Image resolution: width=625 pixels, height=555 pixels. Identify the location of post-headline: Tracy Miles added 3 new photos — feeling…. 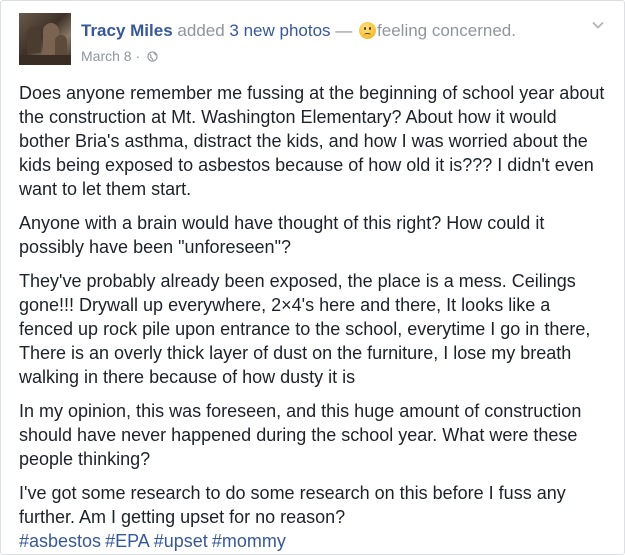
(298, 31).